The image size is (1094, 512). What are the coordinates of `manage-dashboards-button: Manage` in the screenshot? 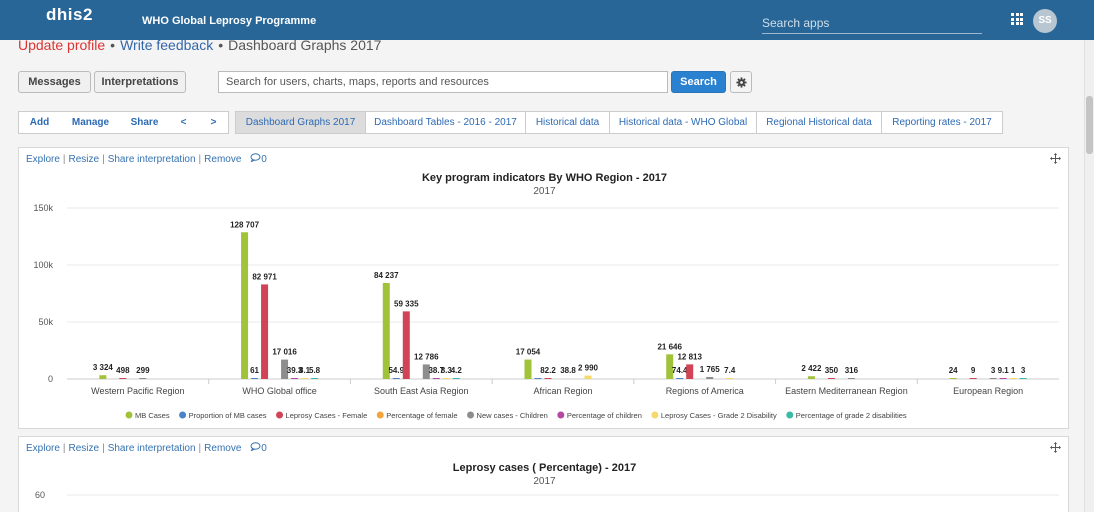 It's located at (91, 122).